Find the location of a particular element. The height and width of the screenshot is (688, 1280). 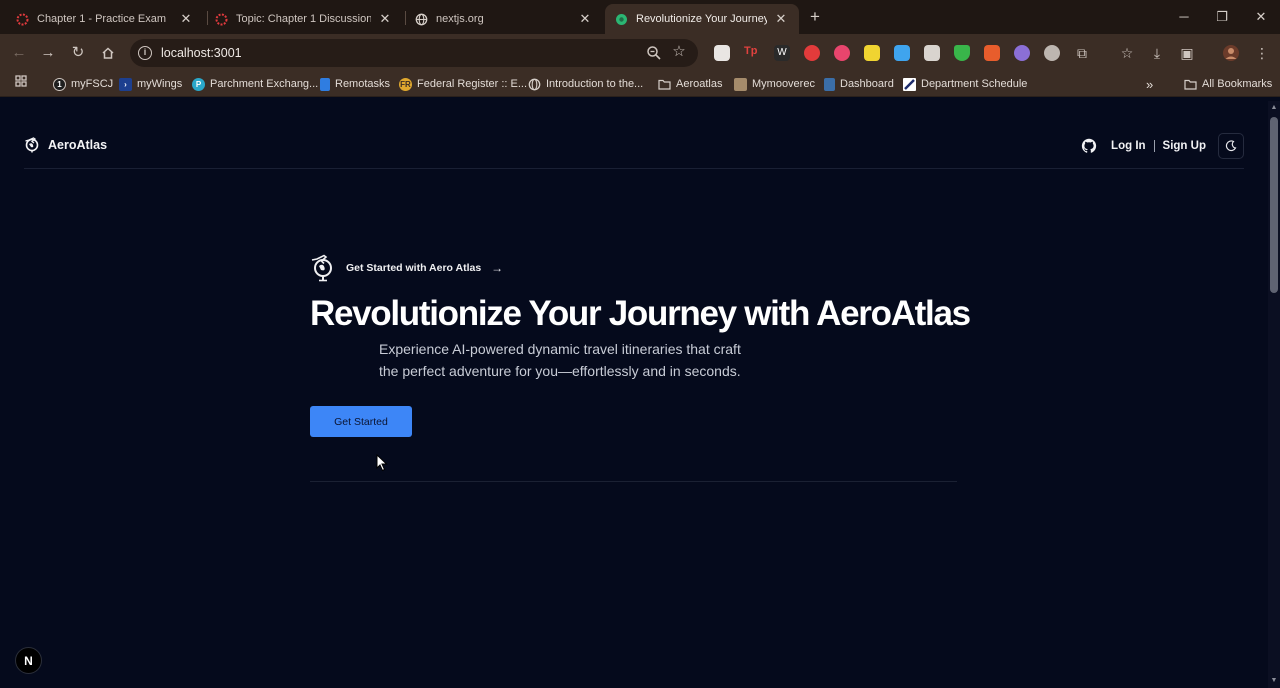

site-info-icon: i is located at coordinates (145, 53).